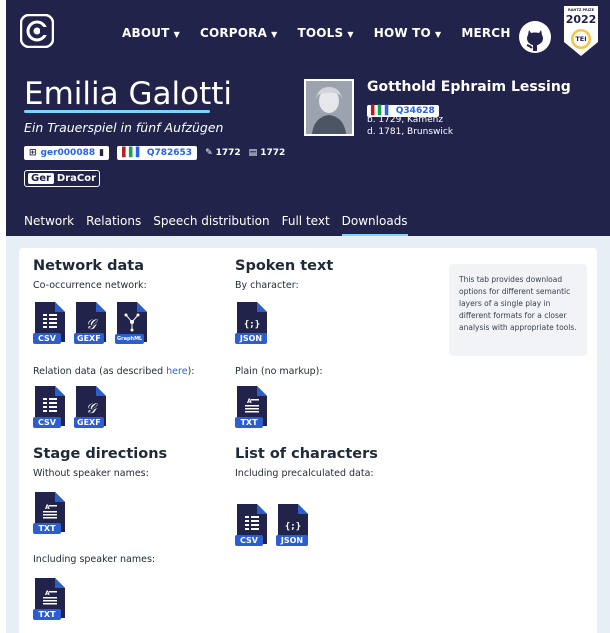 The image size is (610, 633). I want to click on nav-label: CORPORA, so click(233, 33).